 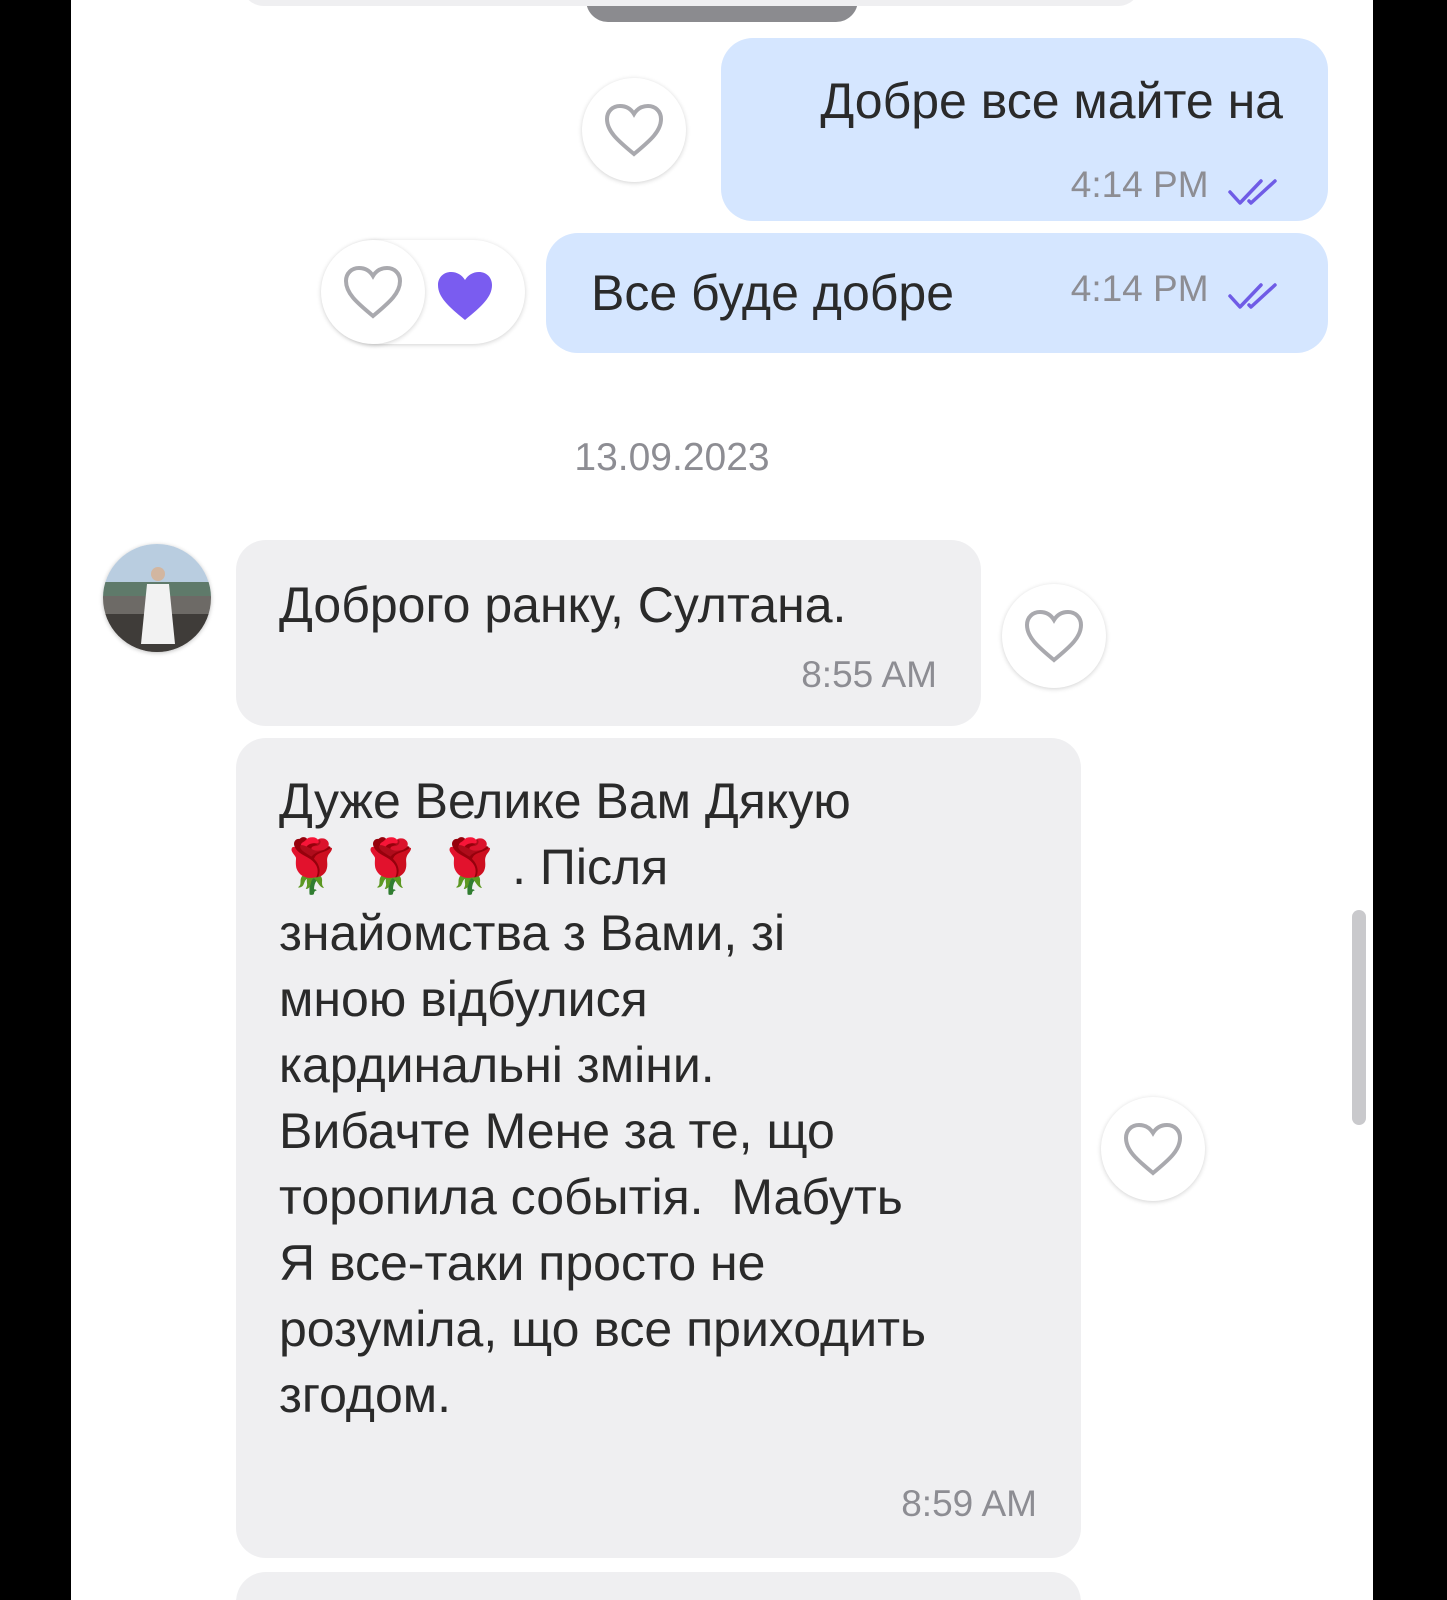 I want to click on incoming-message-partial, so click(x=658, y=1586).